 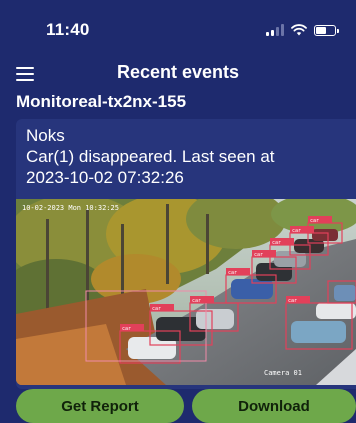 I want to click on battery-level, so click(x=321, y=30).